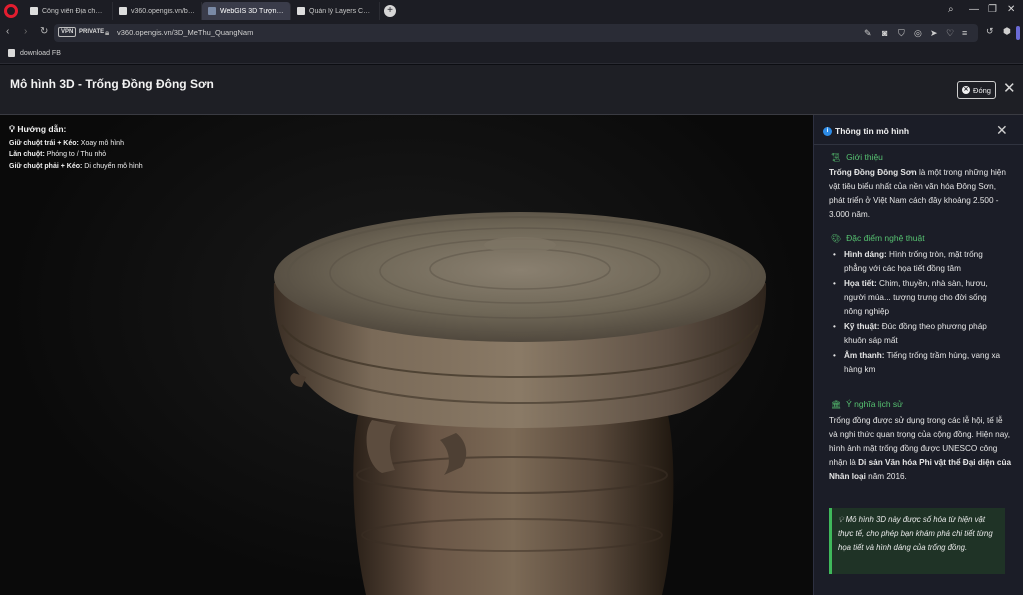 The image size is (1023, 595). Describe the element at coordinates (511, 54) in the screenshot. I see `bookmarks-bar: download FB` at that location.